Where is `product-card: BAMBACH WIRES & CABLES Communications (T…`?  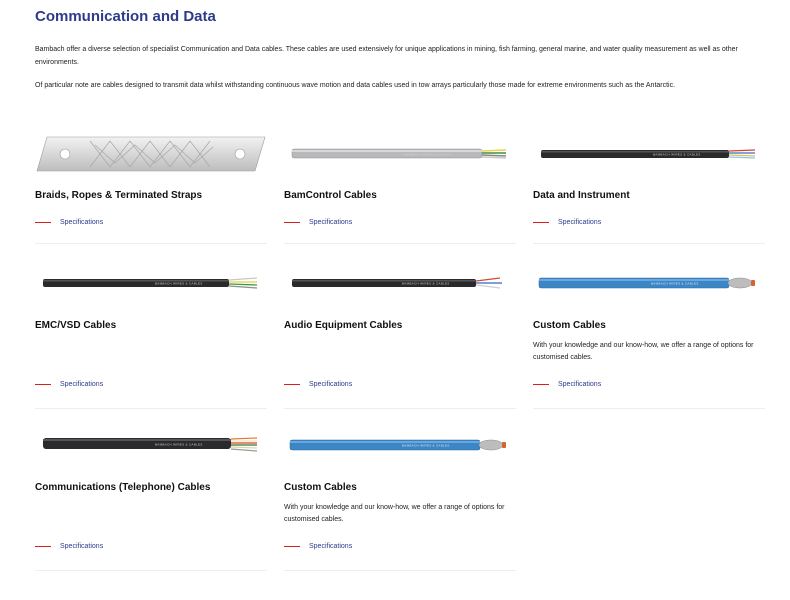
product-card: BAMBACH WIRES & CABLES Communications (T… is located at coordinates (151, 499).